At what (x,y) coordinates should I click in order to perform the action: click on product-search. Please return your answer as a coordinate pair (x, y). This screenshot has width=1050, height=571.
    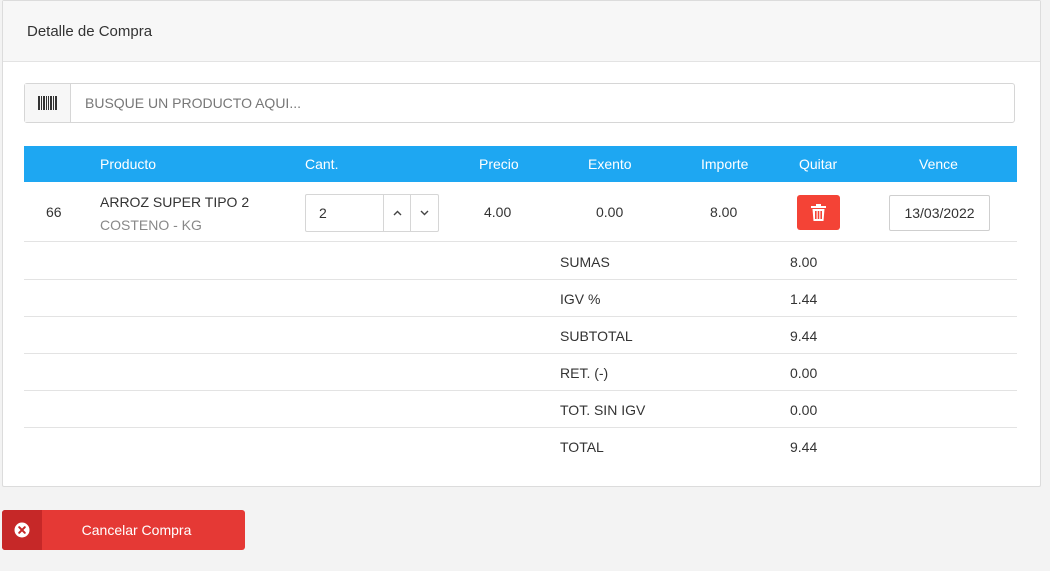
    Looking at the image, I should click on (519, 103).